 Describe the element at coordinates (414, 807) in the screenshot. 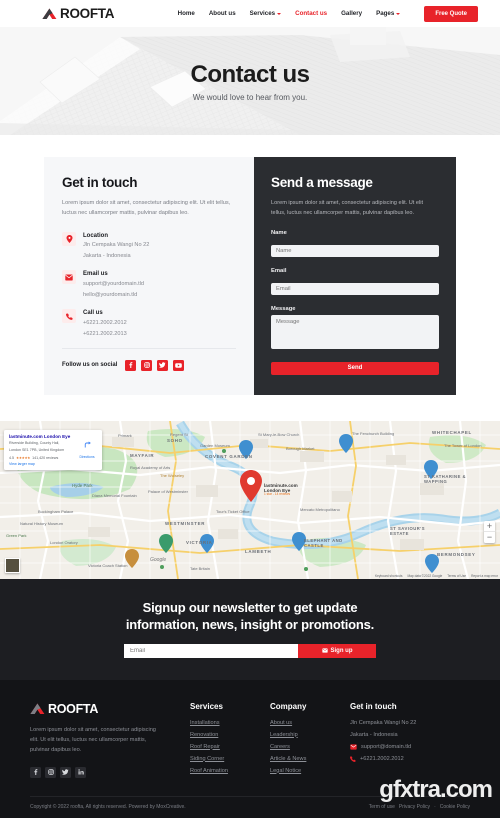

I see `legal-link-privacy-policy: Privacy Policy` at that location.